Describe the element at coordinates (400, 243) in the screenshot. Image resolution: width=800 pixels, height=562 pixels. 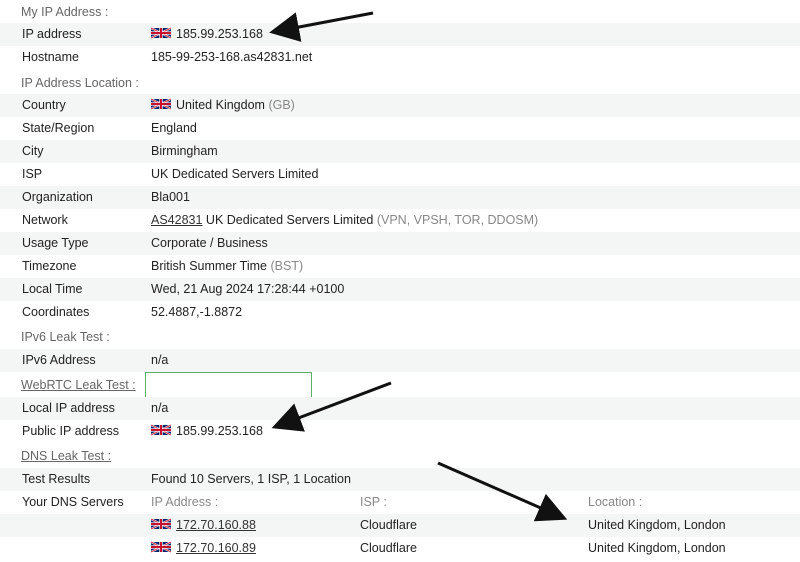
I see `usage-type-row: Usage Type Corporate / Business` at that location.